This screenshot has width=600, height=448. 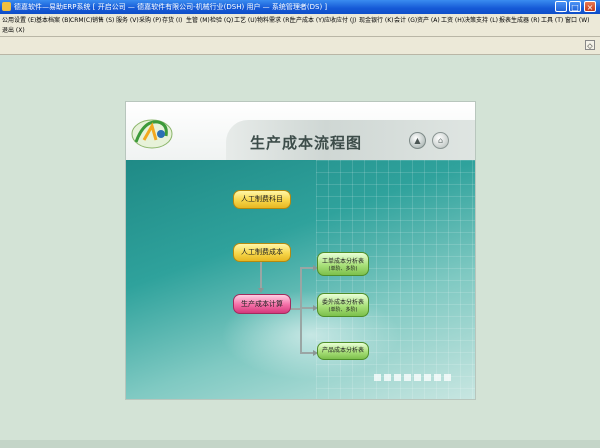 I want to click on menu-item-window: 窗口 (W), so click(x=577, y=20).